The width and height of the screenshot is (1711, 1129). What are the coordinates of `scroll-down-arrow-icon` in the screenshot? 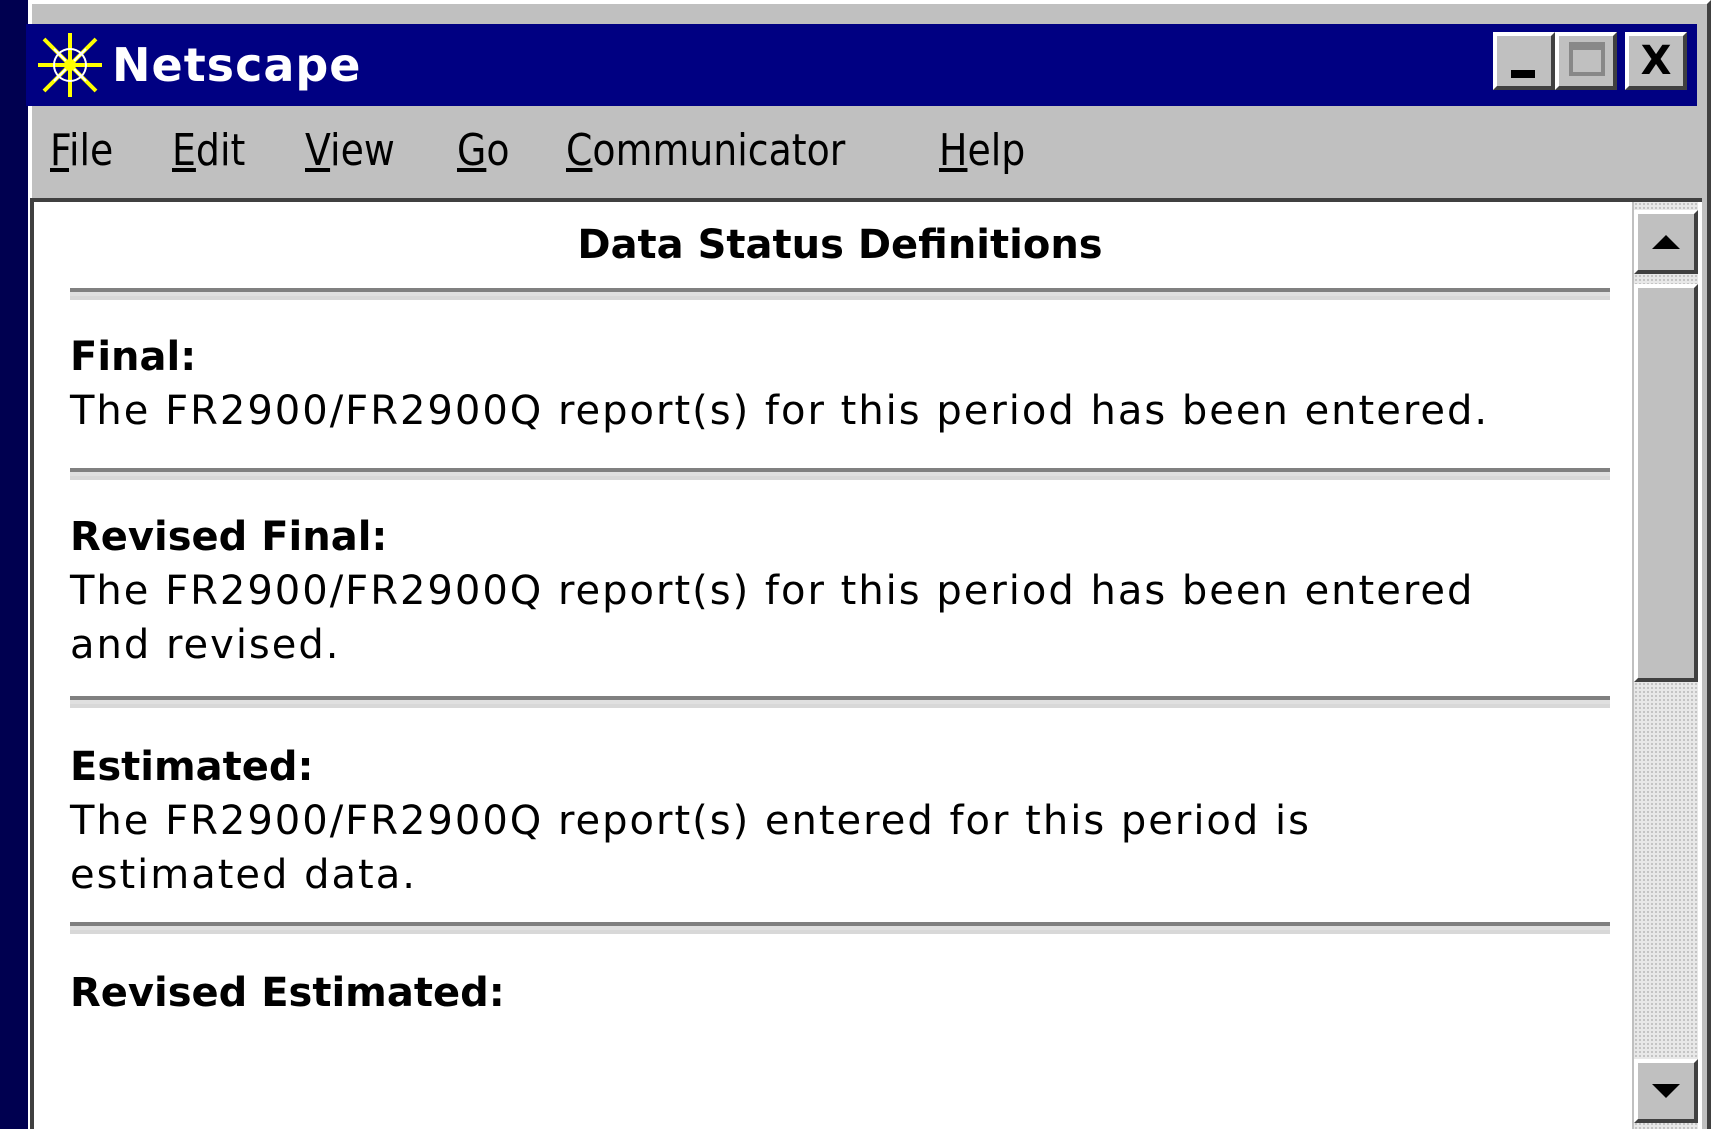 It's located at (1666, 1091).